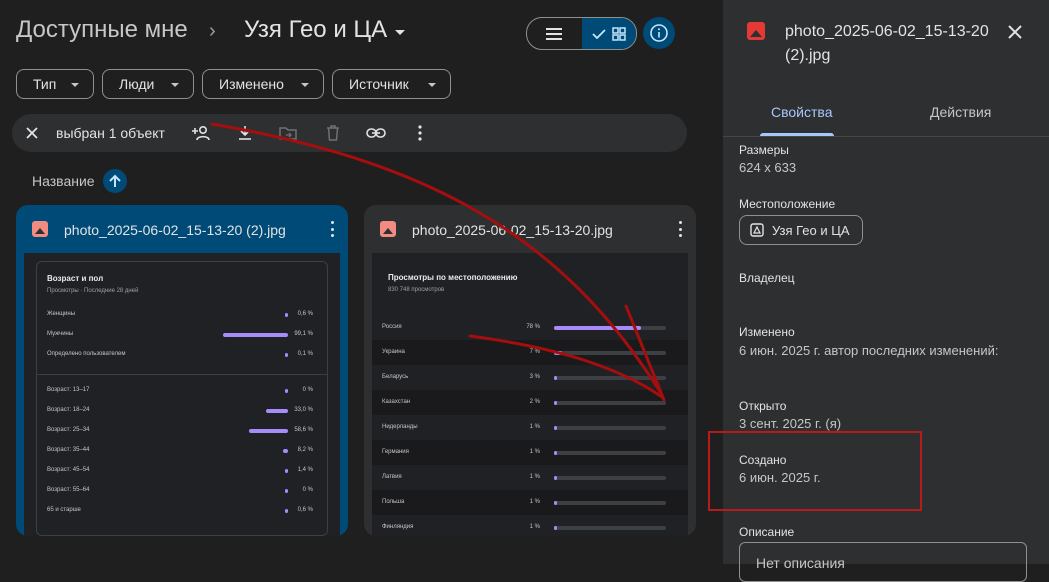  I want to click on tab-actions: Действия, so click(960, 112).